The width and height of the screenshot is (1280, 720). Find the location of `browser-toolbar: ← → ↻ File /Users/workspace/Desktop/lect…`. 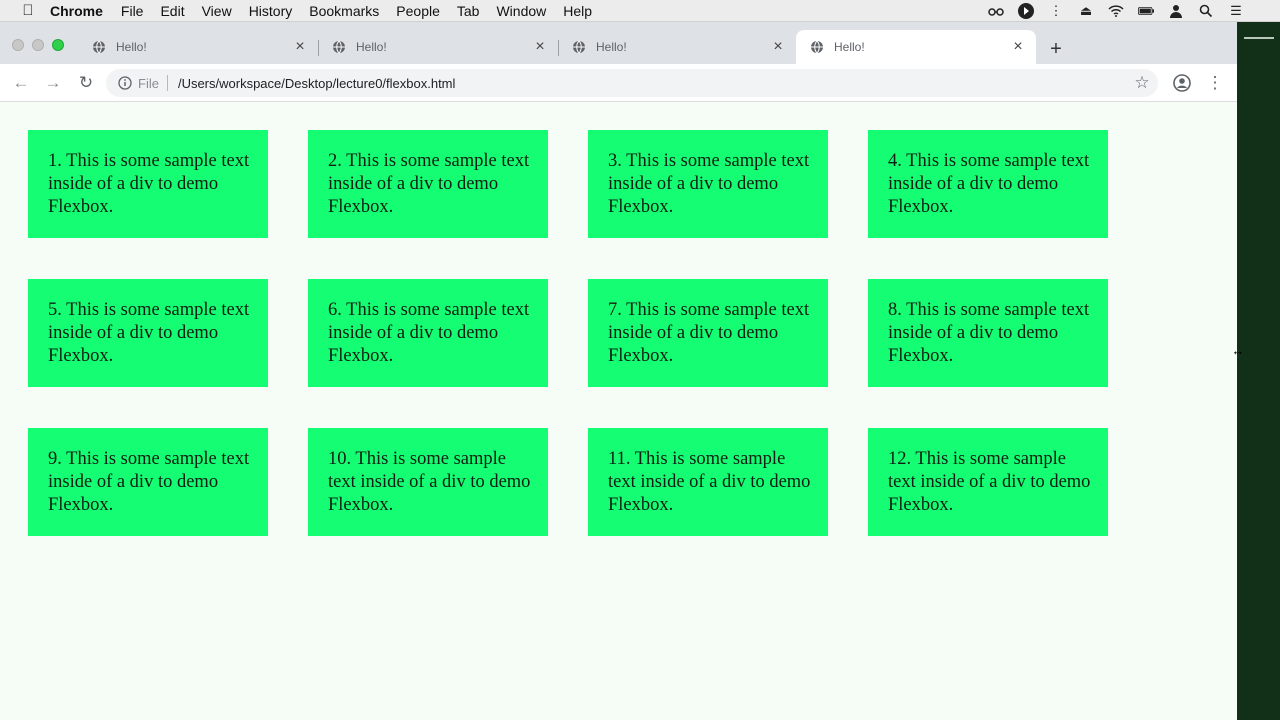

browser-toolbar: ← → ↻ File /Users/workspace/Desktop/lect… is located at coordinates (618, 83).